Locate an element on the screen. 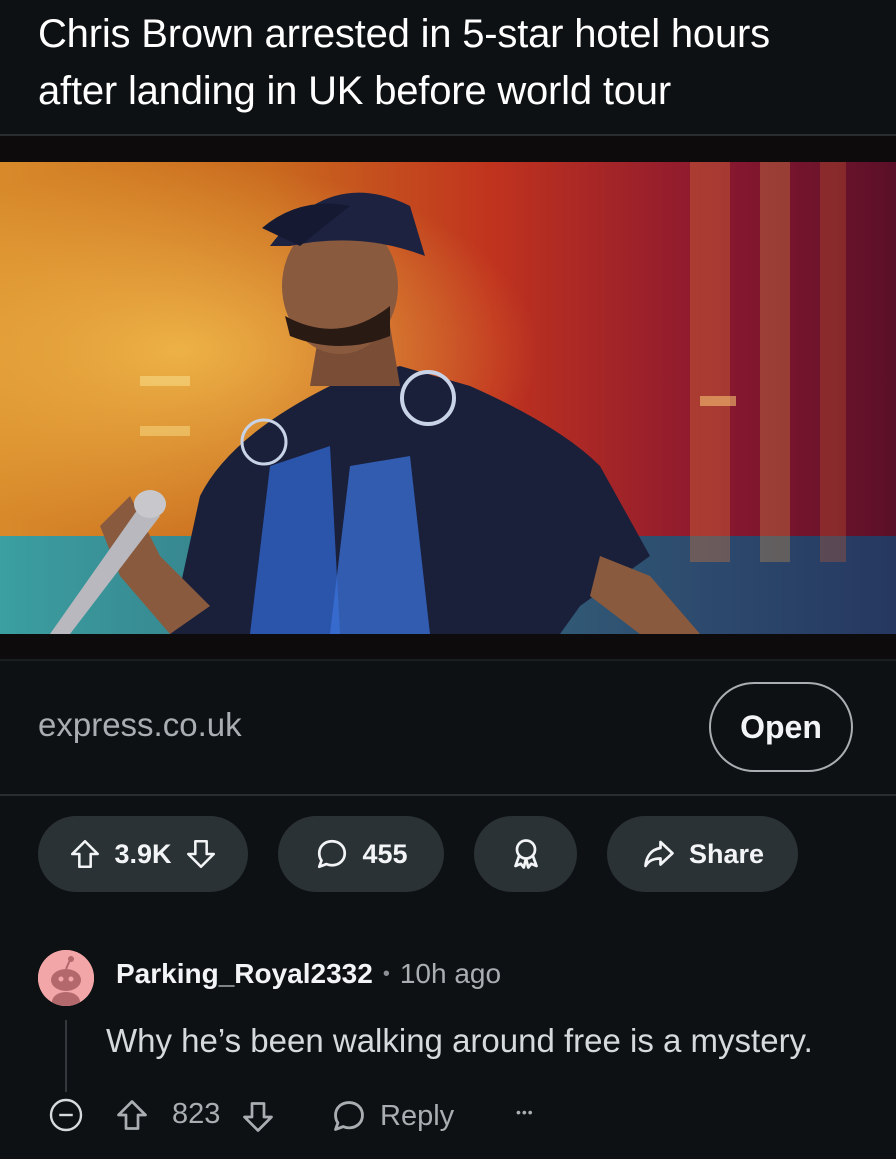  downvote-icon is located at coordinates (201, 854).